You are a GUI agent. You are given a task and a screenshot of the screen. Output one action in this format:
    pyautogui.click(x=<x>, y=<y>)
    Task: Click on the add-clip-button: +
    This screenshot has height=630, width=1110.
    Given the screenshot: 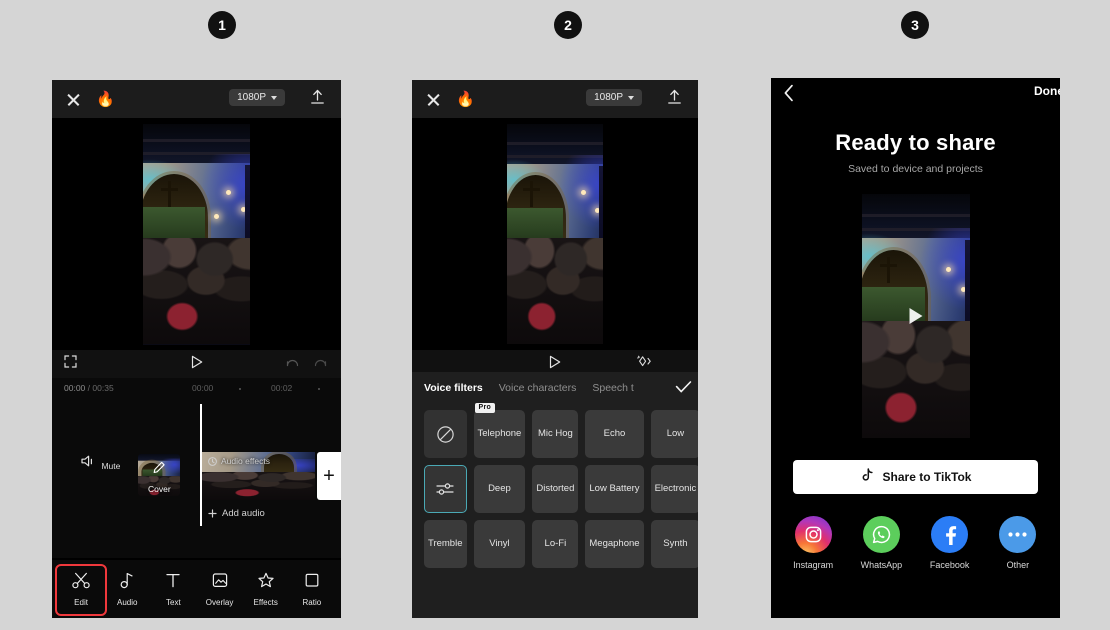 What is the action you would take?
    pyautogui.click(x=329, y=476)
    